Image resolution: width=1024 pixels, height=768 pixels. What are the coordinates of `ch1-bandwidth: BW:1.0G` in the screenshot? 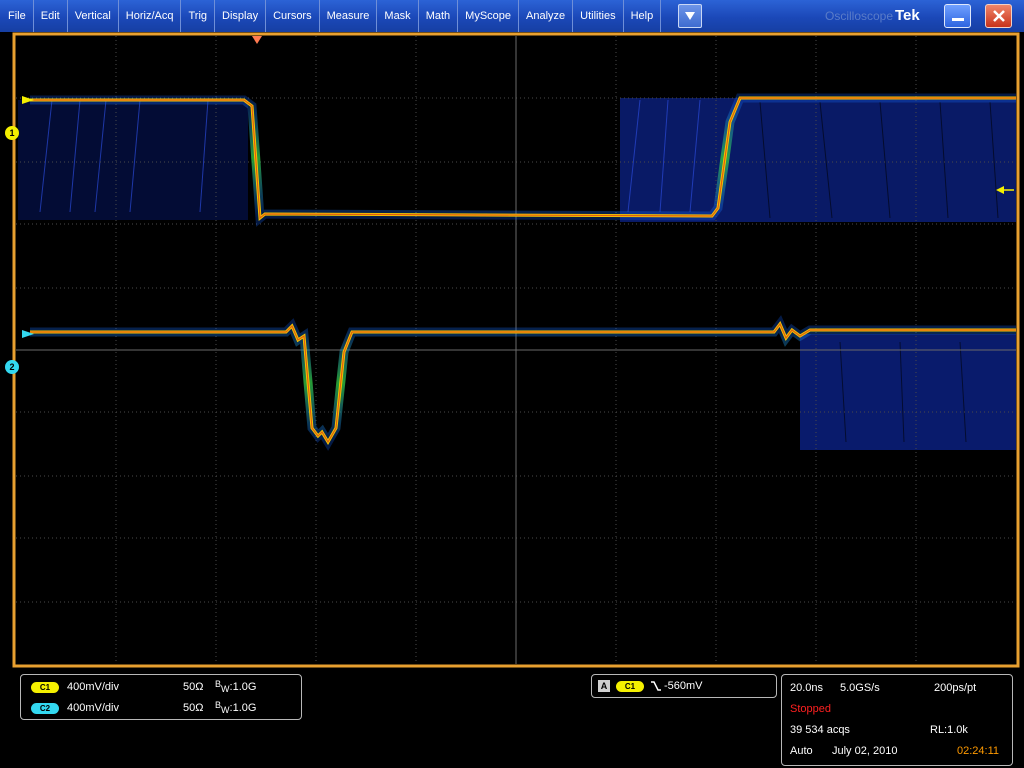 It's located at (236, 686).